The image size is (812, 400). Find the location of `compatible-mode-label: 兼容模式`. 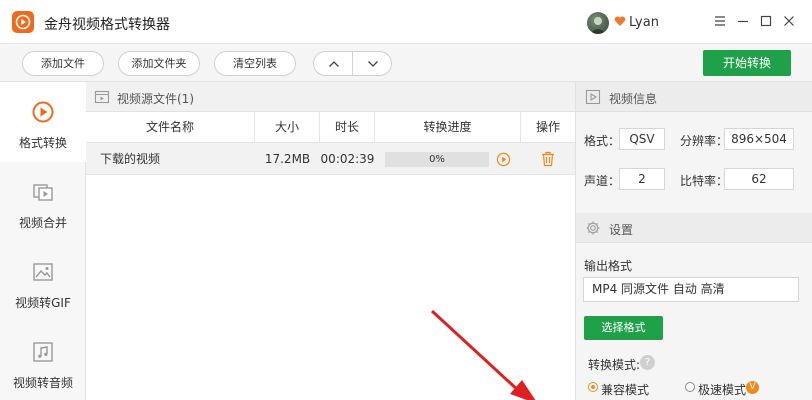

compatible-mode-label: 兼容模式 is located at coordinates (625, 389).